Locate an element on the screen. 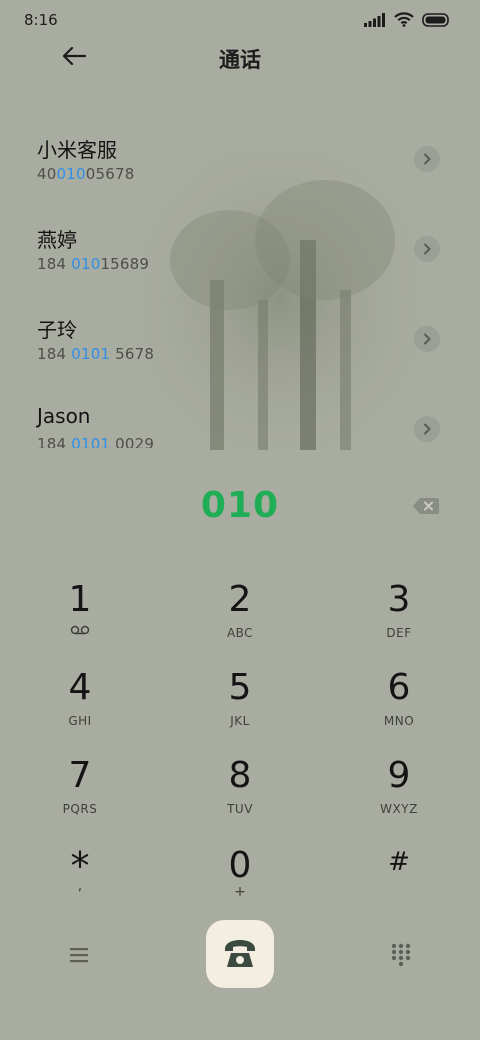 The width and height of the screenshot is (480, 1040). key-hash: # is located at coordinates (399, 886).